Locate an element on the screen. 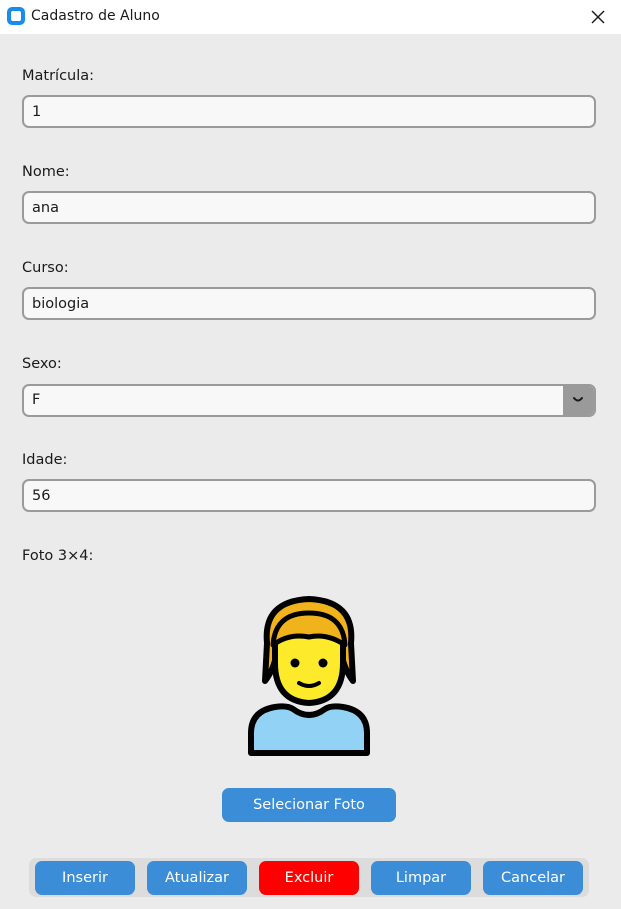  chevron-down-icon is located at coordinates (578, 399).